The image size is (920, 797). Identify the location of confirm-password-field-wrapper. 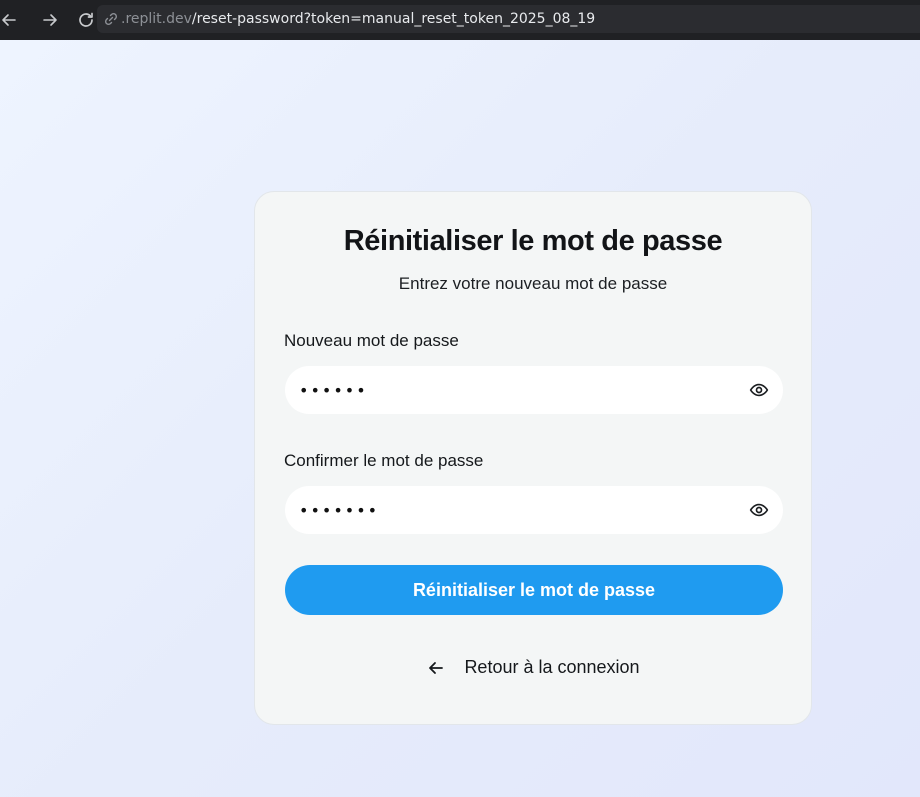
(534, 510).